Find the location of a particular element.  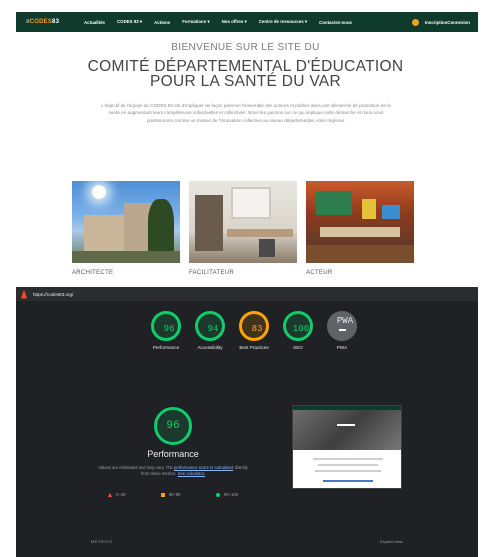

nav-item-formations: Formations ▾ is located at coordinates (195, 22).